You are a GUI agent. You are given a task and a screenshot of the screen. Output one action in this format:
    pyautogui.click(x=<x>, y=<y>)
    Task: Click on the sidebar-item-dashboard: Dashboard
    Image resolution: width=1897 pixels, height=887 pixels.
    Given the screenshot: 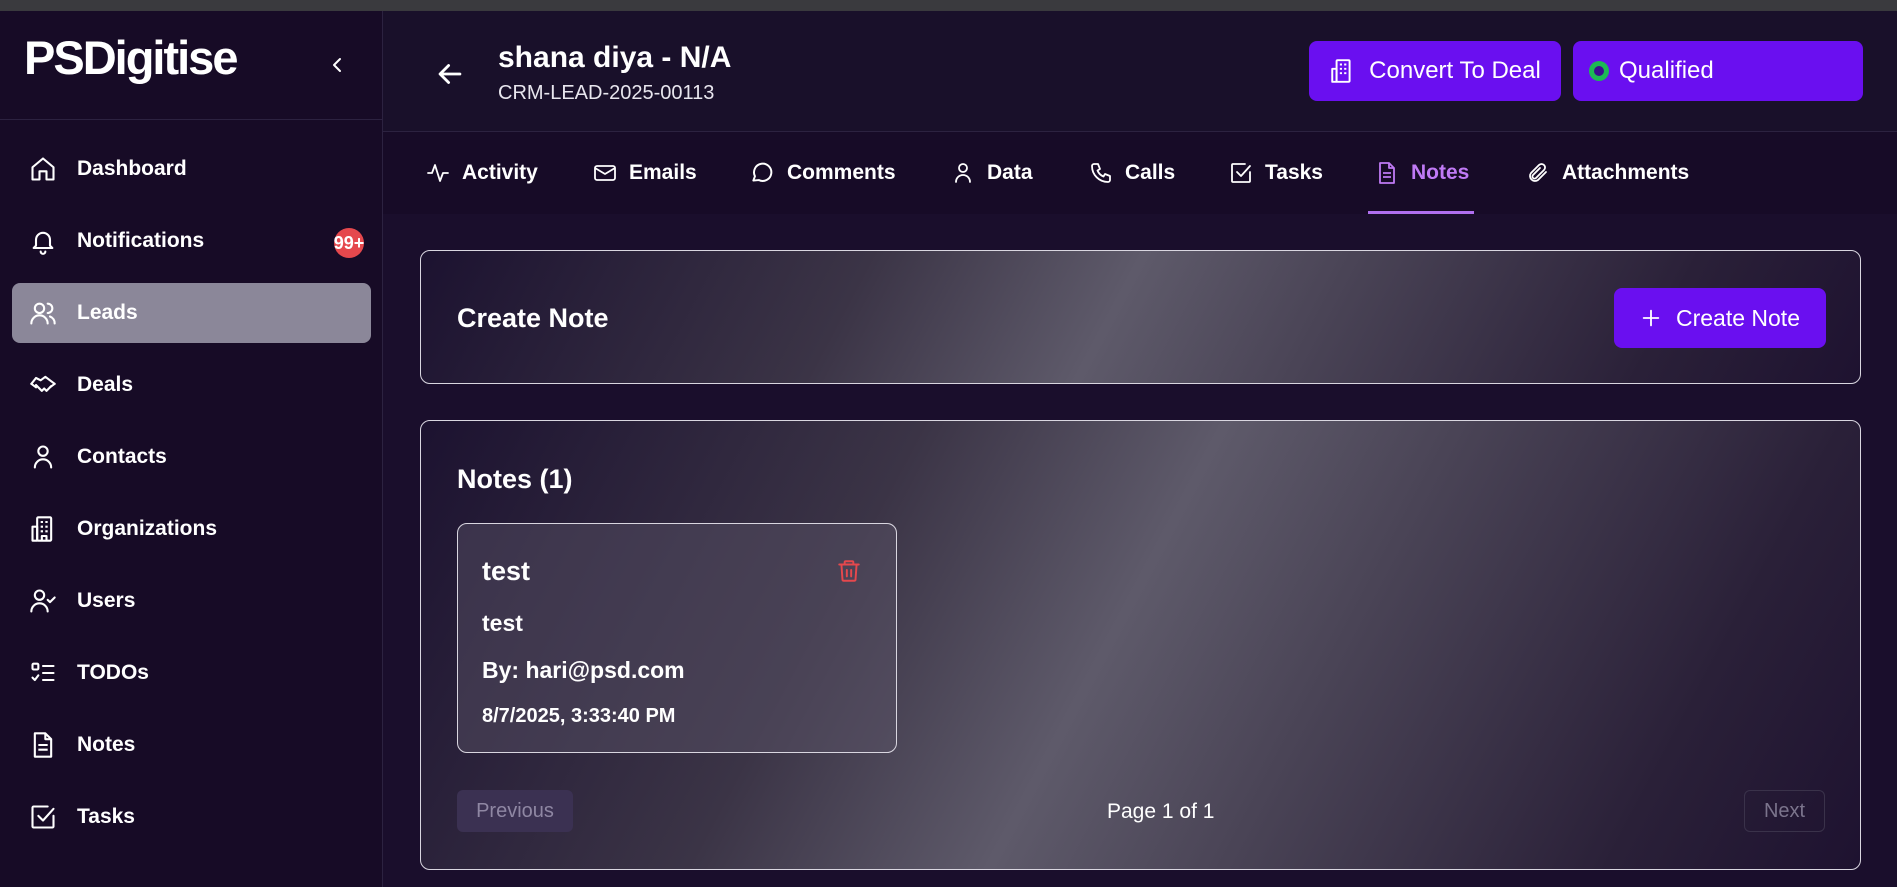 What is the action you would take?
    pyautogui.click(x=191, y=169)
    